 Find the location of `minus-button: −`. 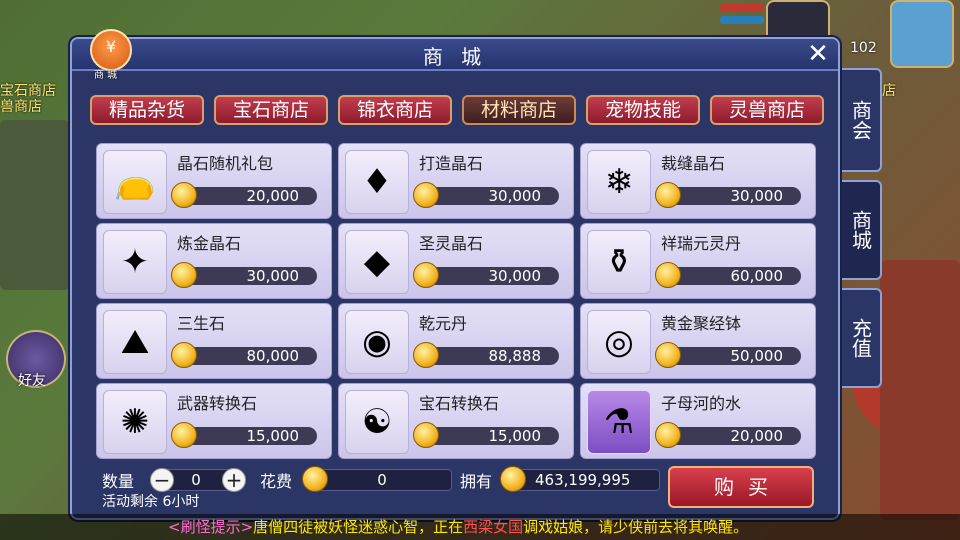

minus-button: − is located at coordinates (162, 480).